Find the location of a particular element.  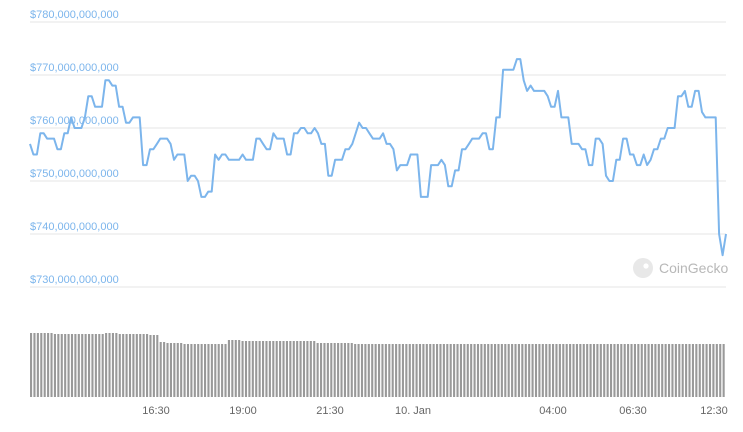

x-tick-label: 16:30 is located at coordinates (156, 411).